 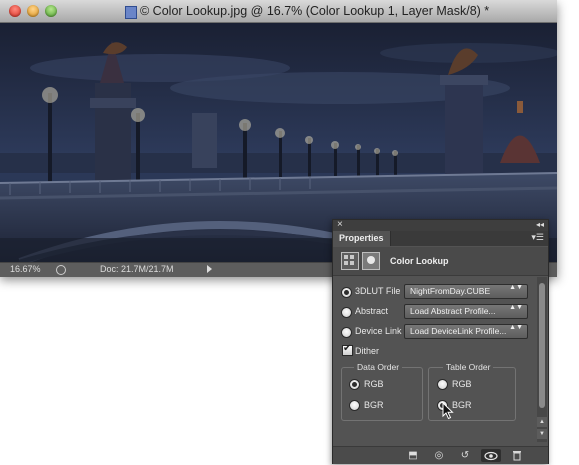 I want to click on reset-icon: ↺, so click(x=465, y=455).